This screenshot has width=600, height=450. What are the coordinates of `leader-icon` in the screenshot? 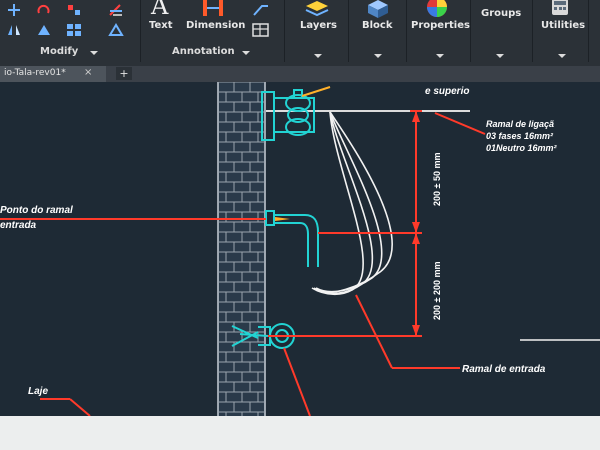 It's located at (261, 9).